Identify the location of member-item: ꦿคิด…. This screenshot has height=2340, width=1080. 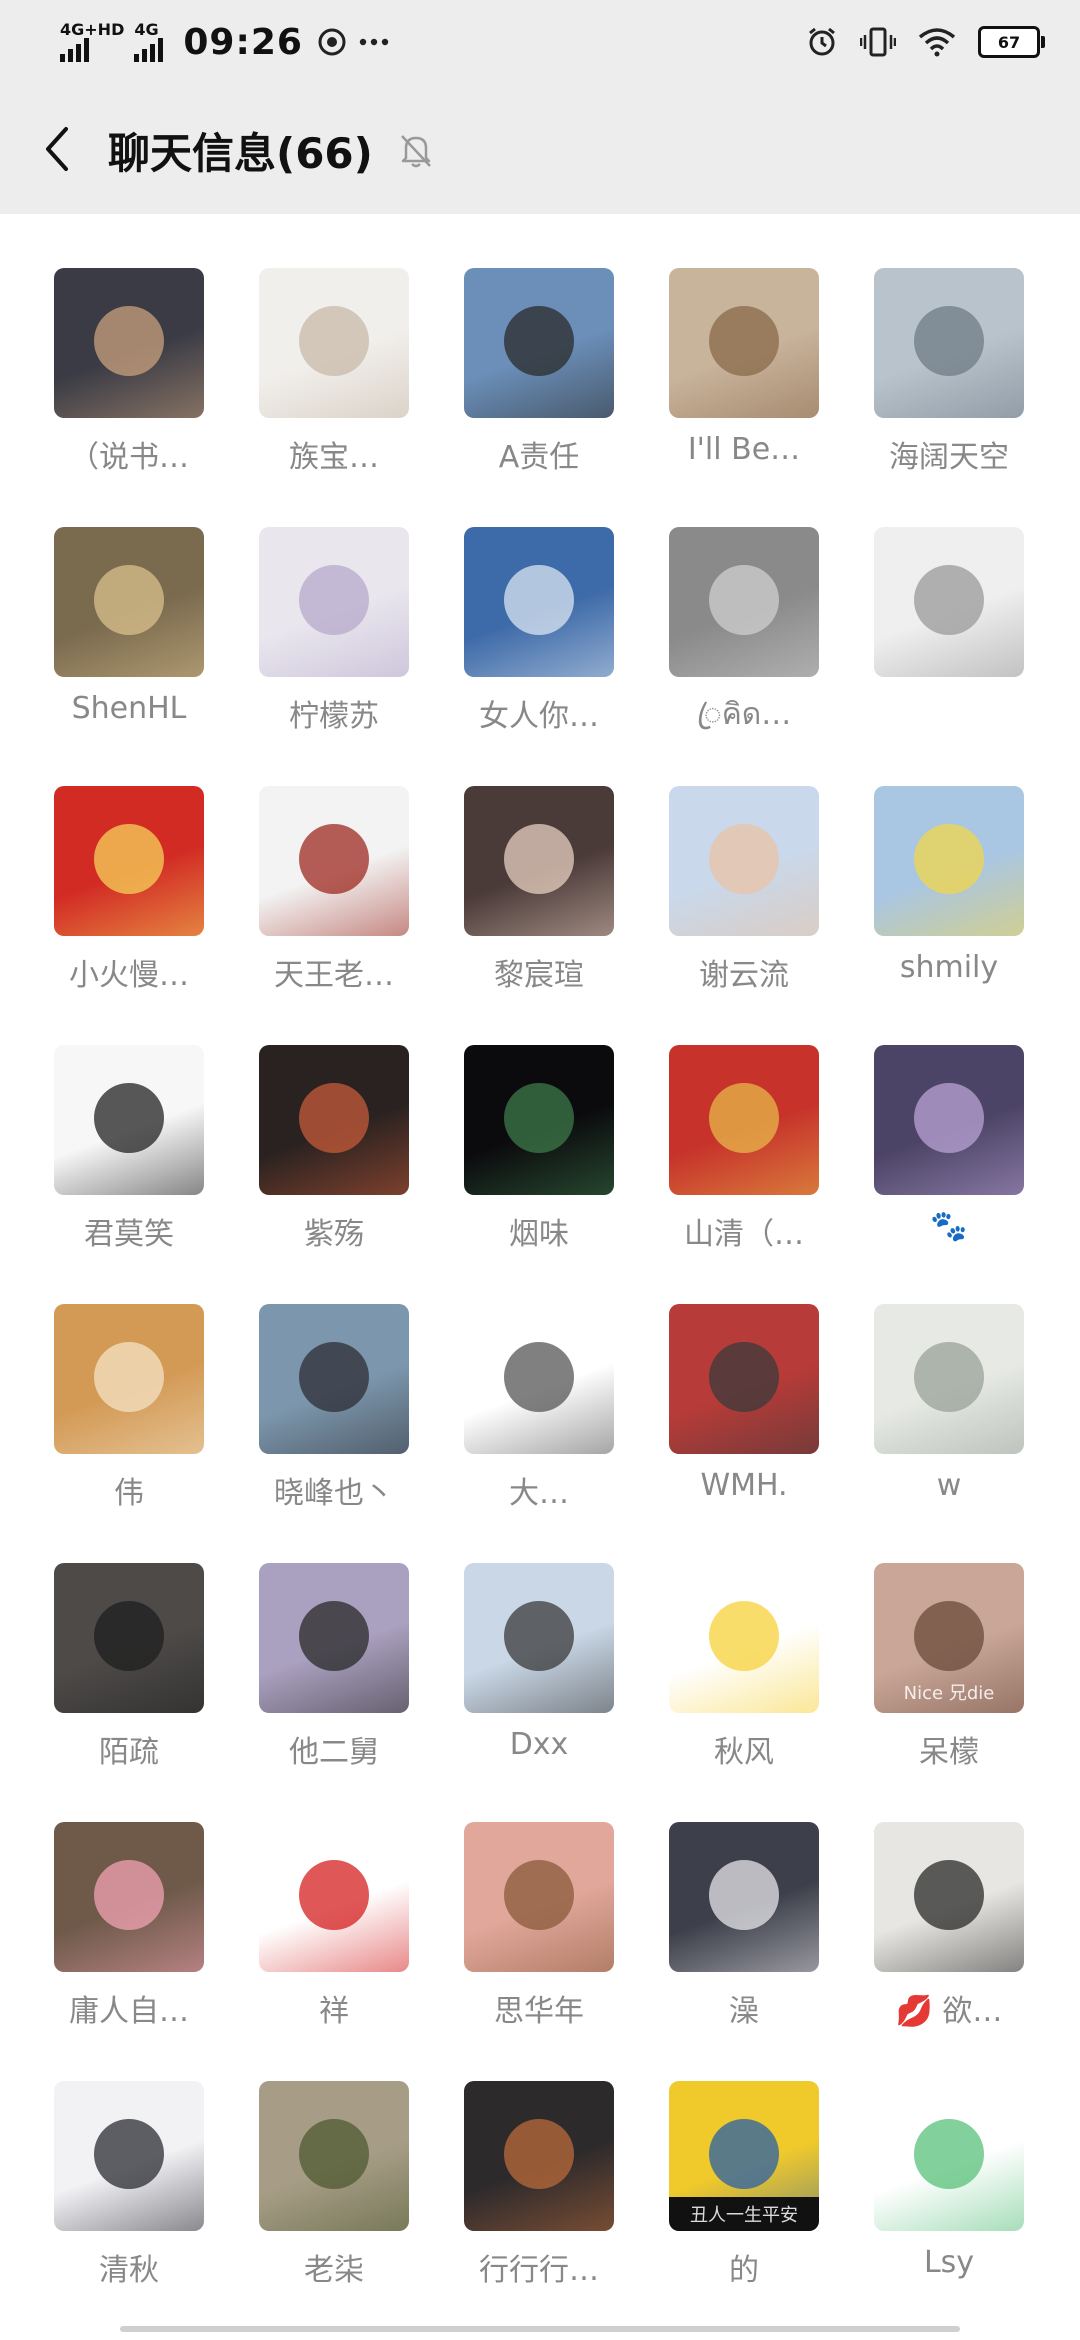
(771, 656).